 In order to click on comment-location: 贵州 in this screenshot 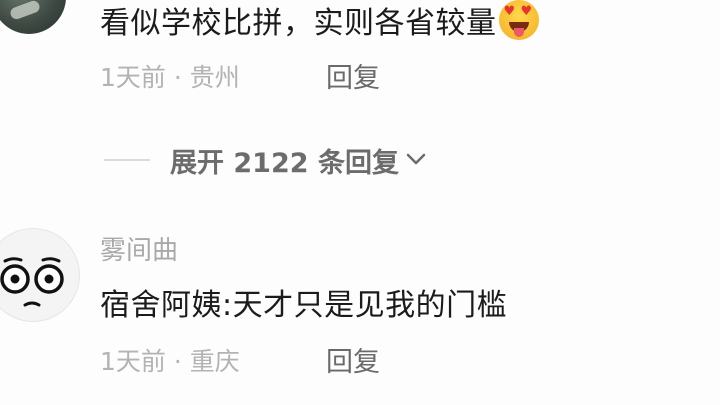, I will do `click(214, 77)`.